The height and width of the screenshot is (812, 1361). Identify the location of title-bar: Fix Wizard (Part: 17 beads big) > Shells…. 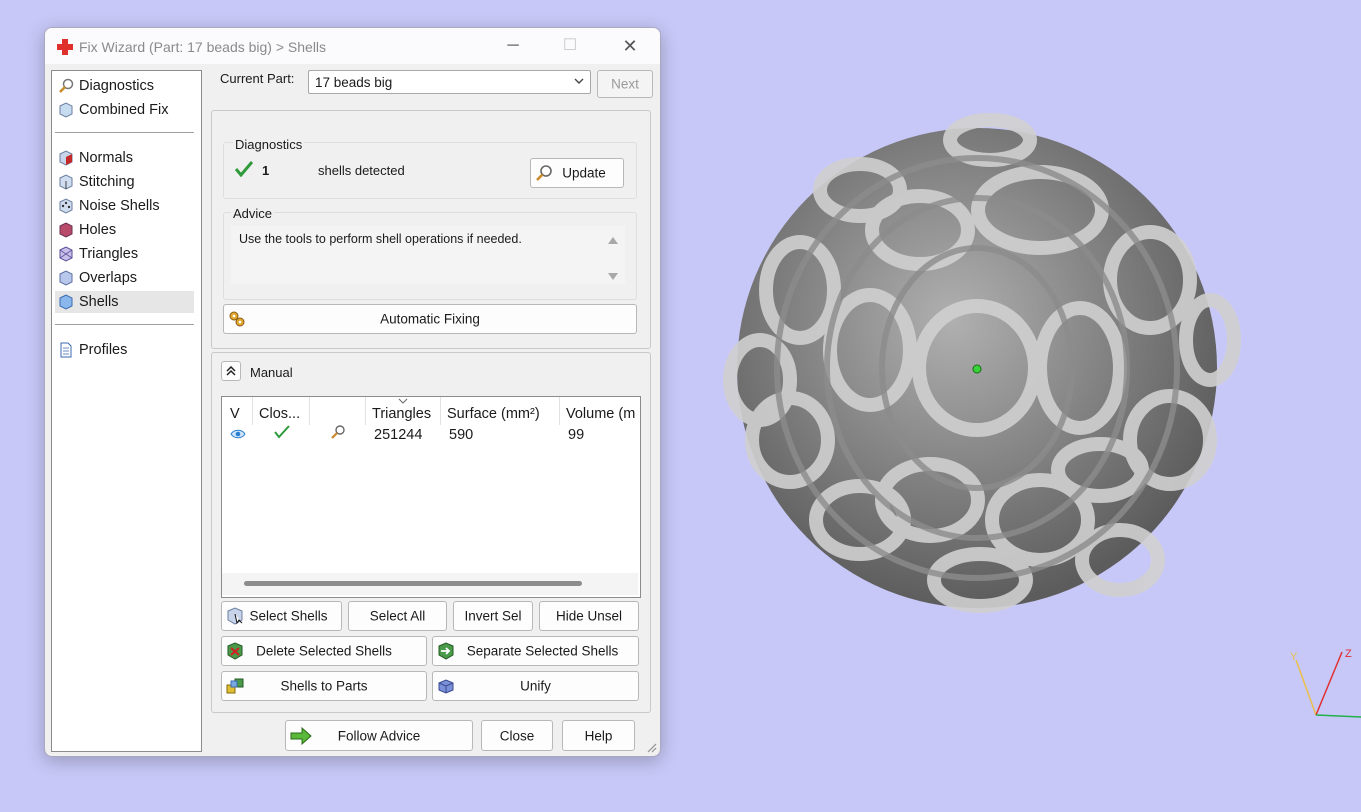
(352, 46).